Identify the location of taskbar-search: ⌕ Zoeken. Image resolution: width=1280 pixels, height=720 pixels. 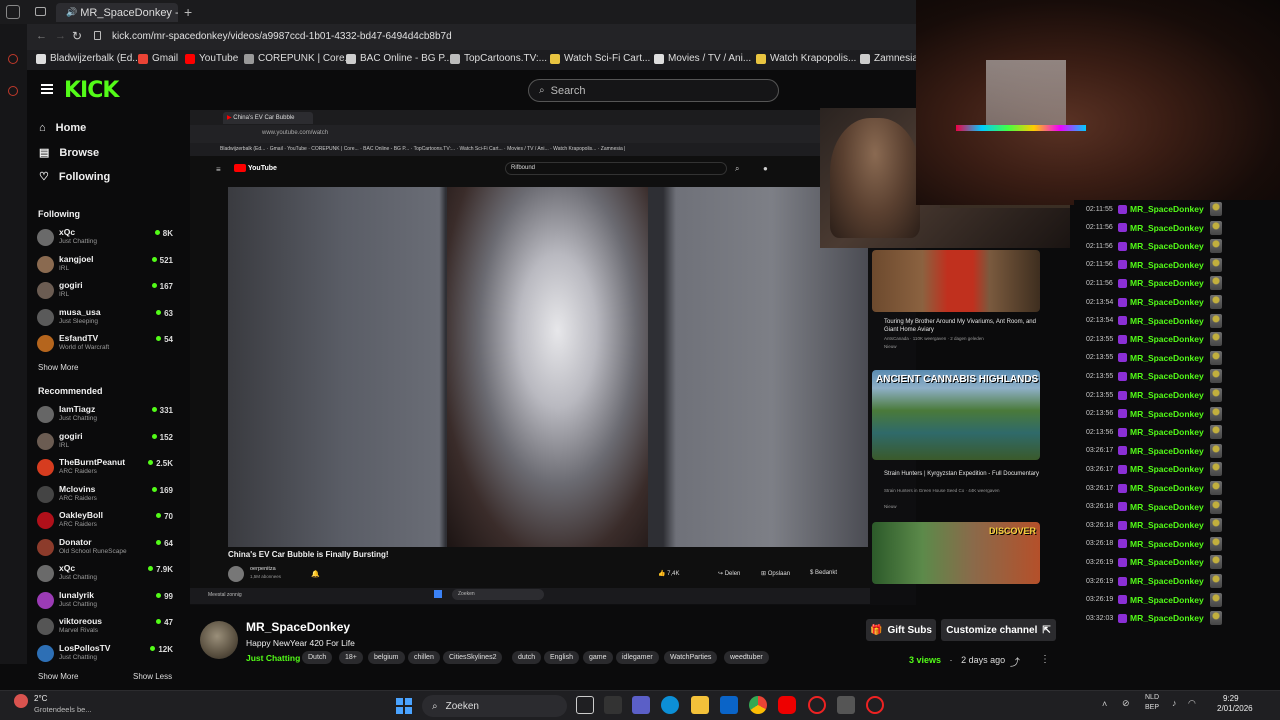
(494, 706).